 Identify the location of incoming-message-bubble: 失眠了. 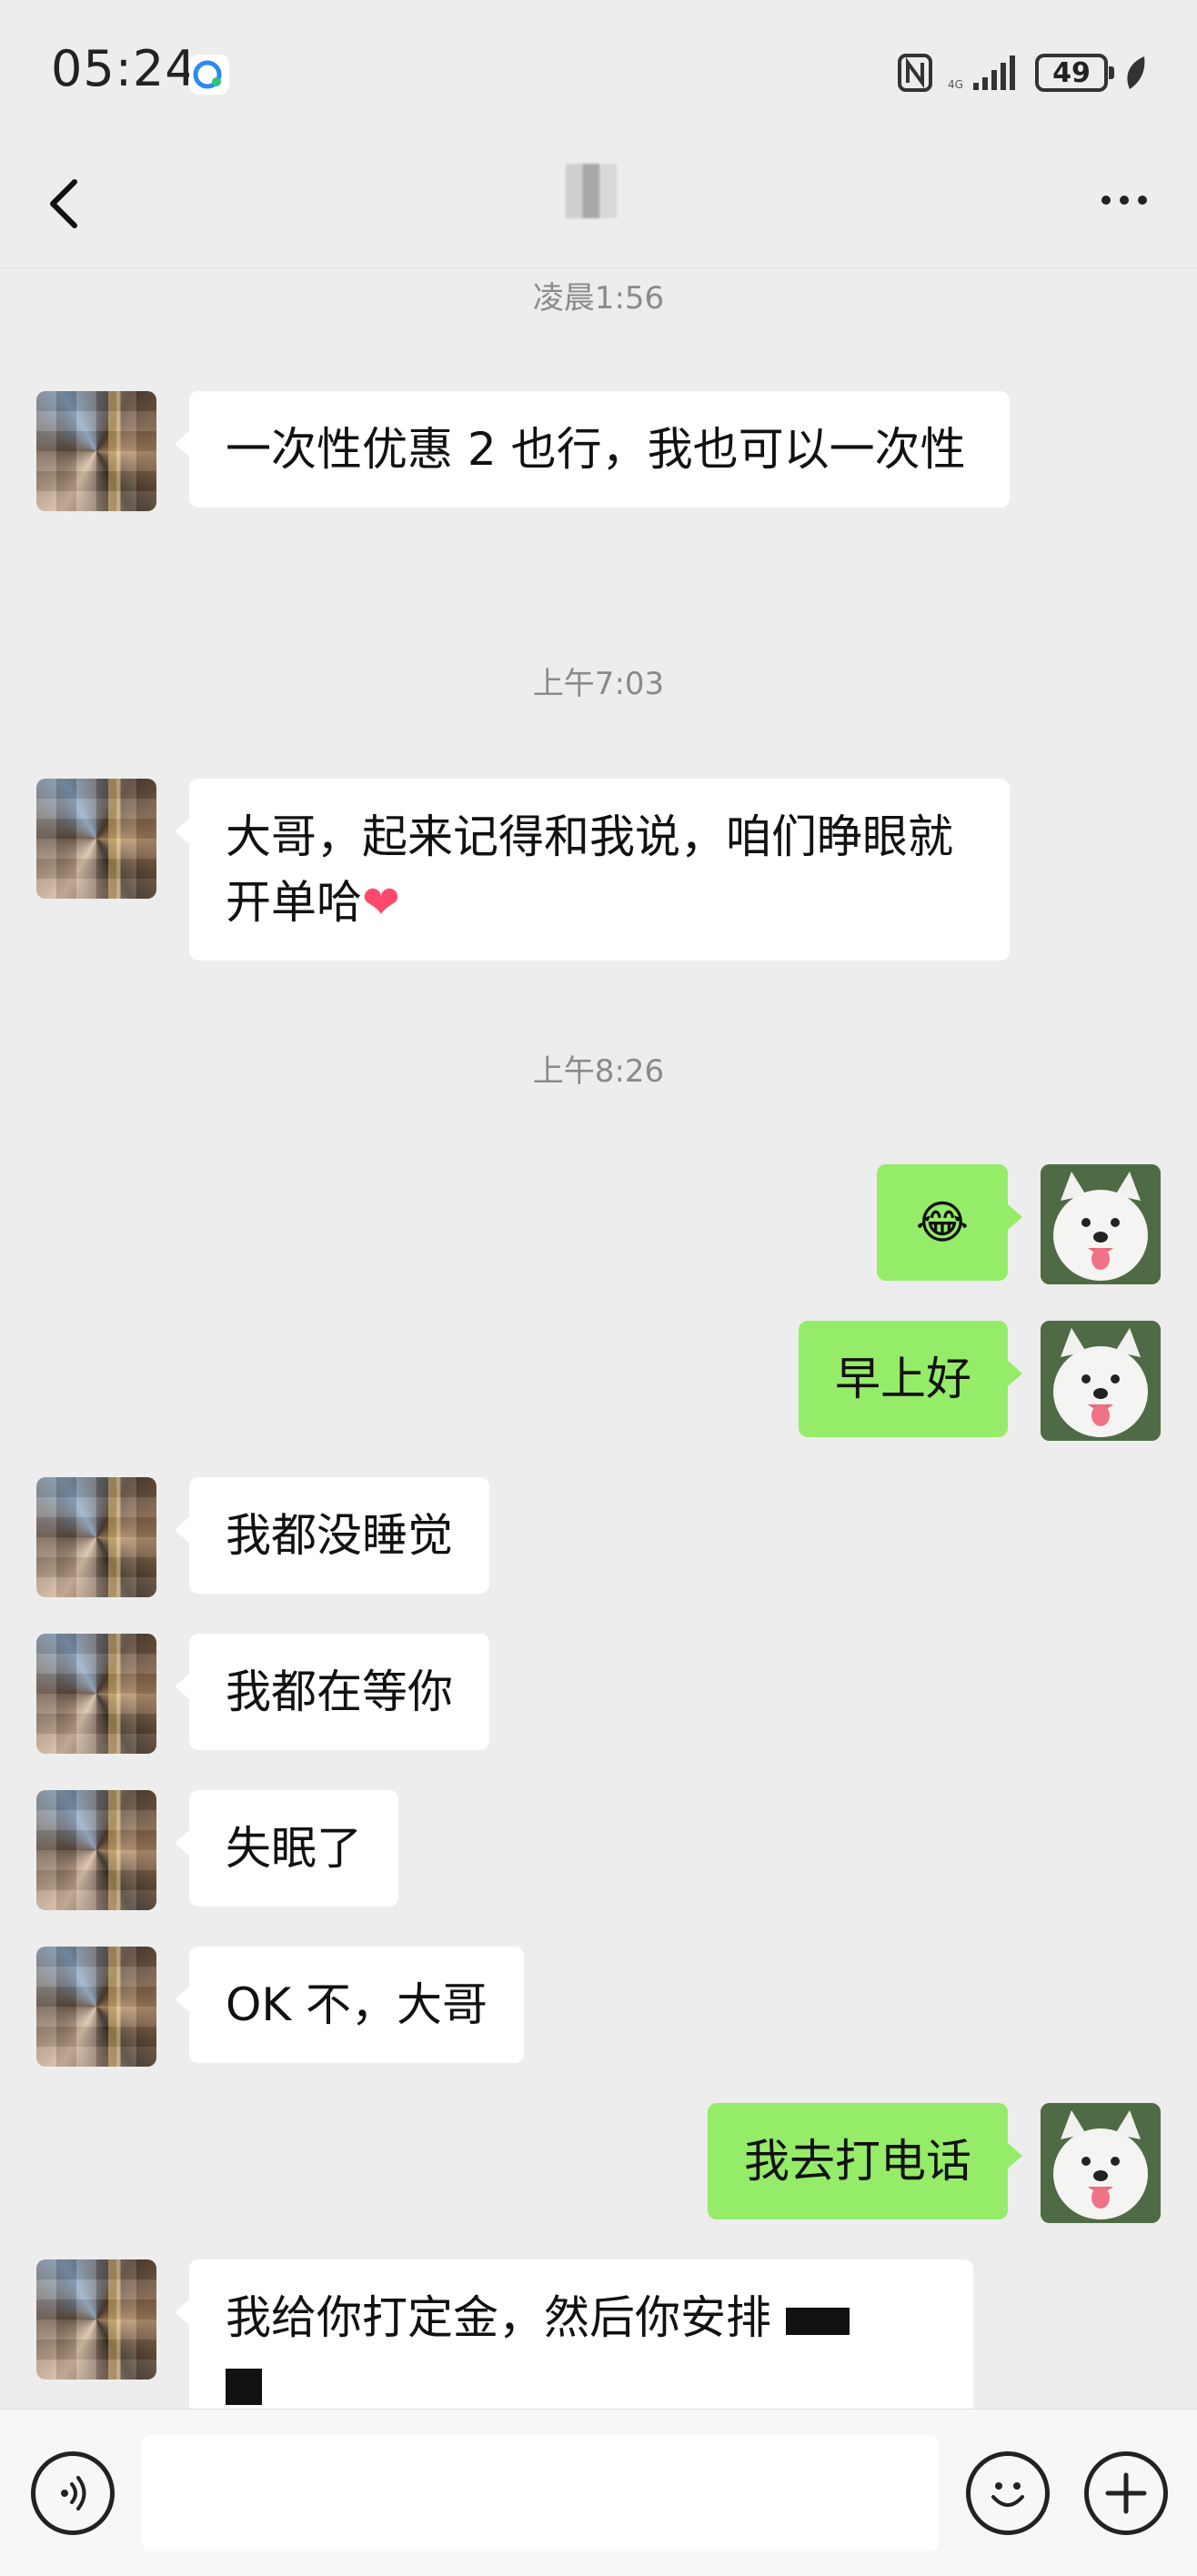
(286, 1848).